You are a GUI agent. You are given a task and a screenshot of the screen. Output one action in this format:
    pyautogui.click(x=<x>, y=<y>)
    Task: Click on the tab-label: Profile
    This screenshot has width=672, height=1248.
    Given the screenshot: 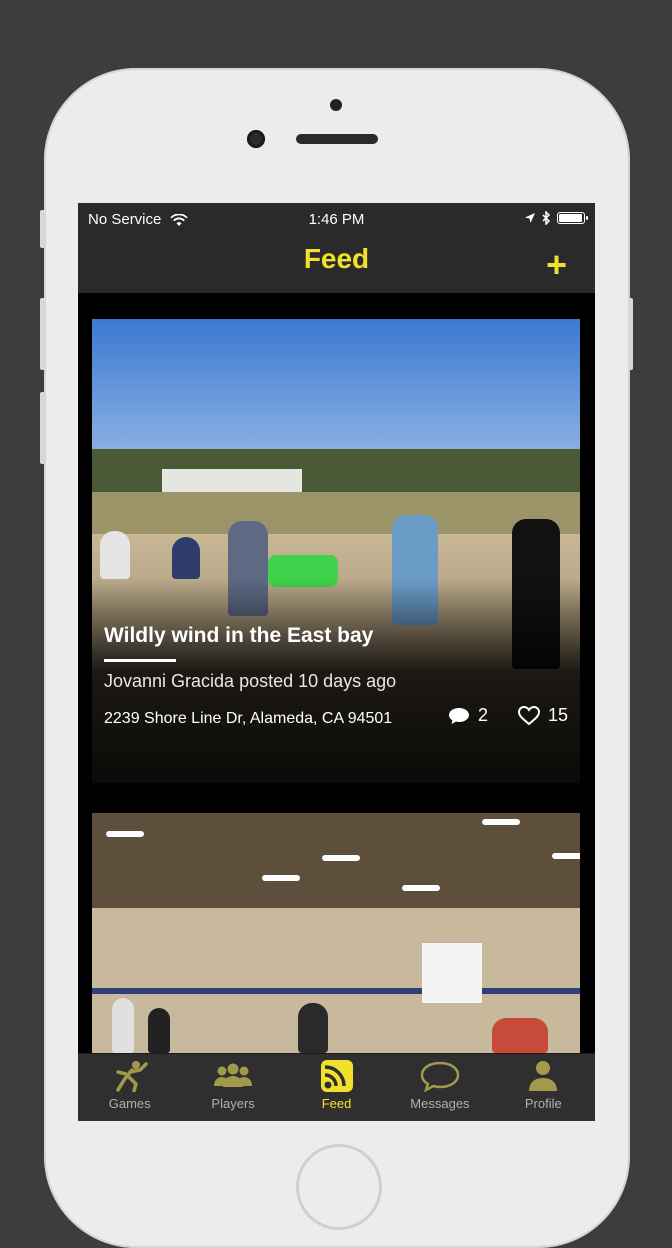 What is the action you would take?
    pyautogui.click(x=543, y=1103)
    